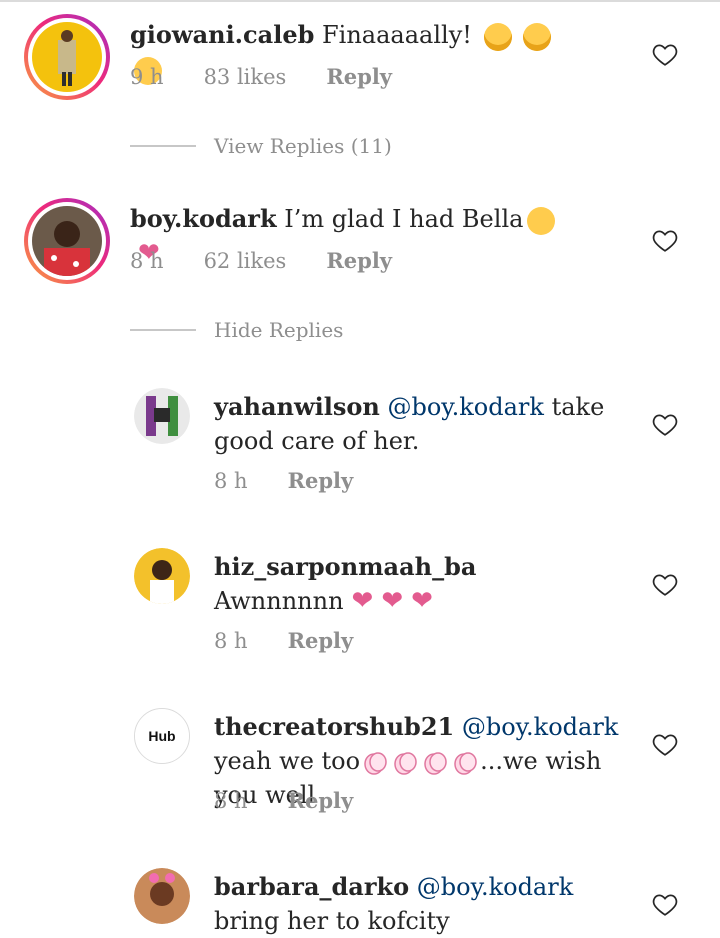  I want to click on username: barbara_darko, so click(311, 886).